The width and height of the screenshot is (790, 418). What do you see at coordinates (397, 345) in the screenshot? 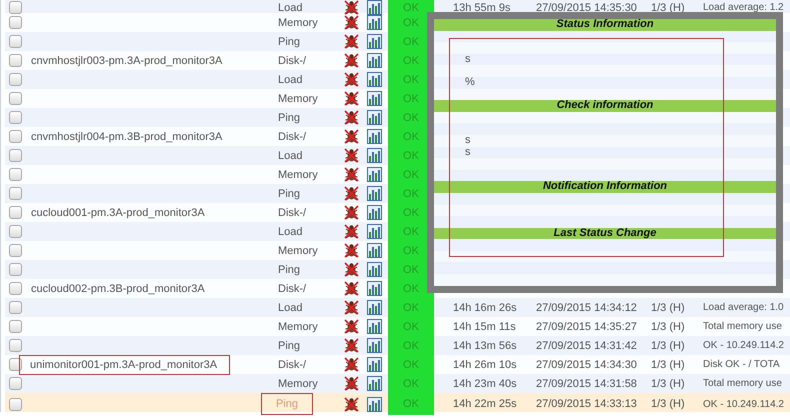
I see `service-row: Ping OK 14h 13m 56s 27/09/2015 14:31:42 1/3 (H) OK - 10.249.114.2` at bounding box center [397, 345].